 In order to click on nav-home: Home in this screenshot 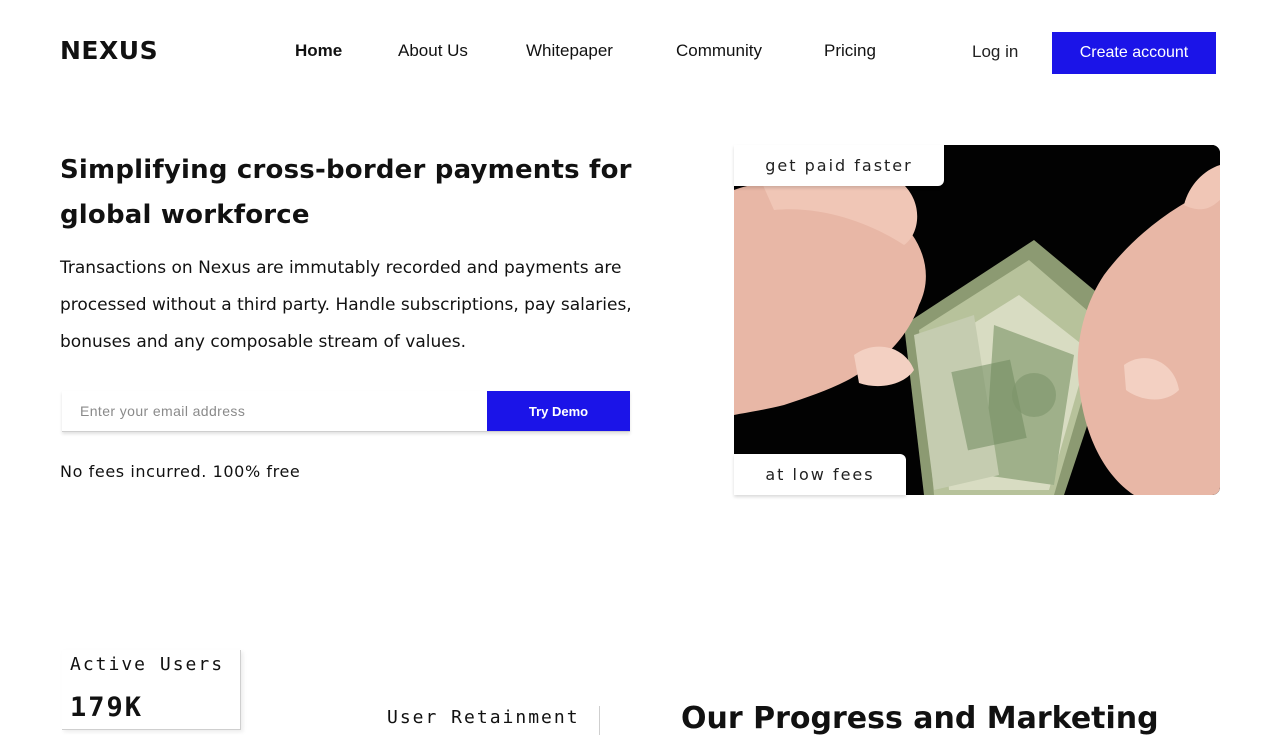, I will do `click(318, 51)`.